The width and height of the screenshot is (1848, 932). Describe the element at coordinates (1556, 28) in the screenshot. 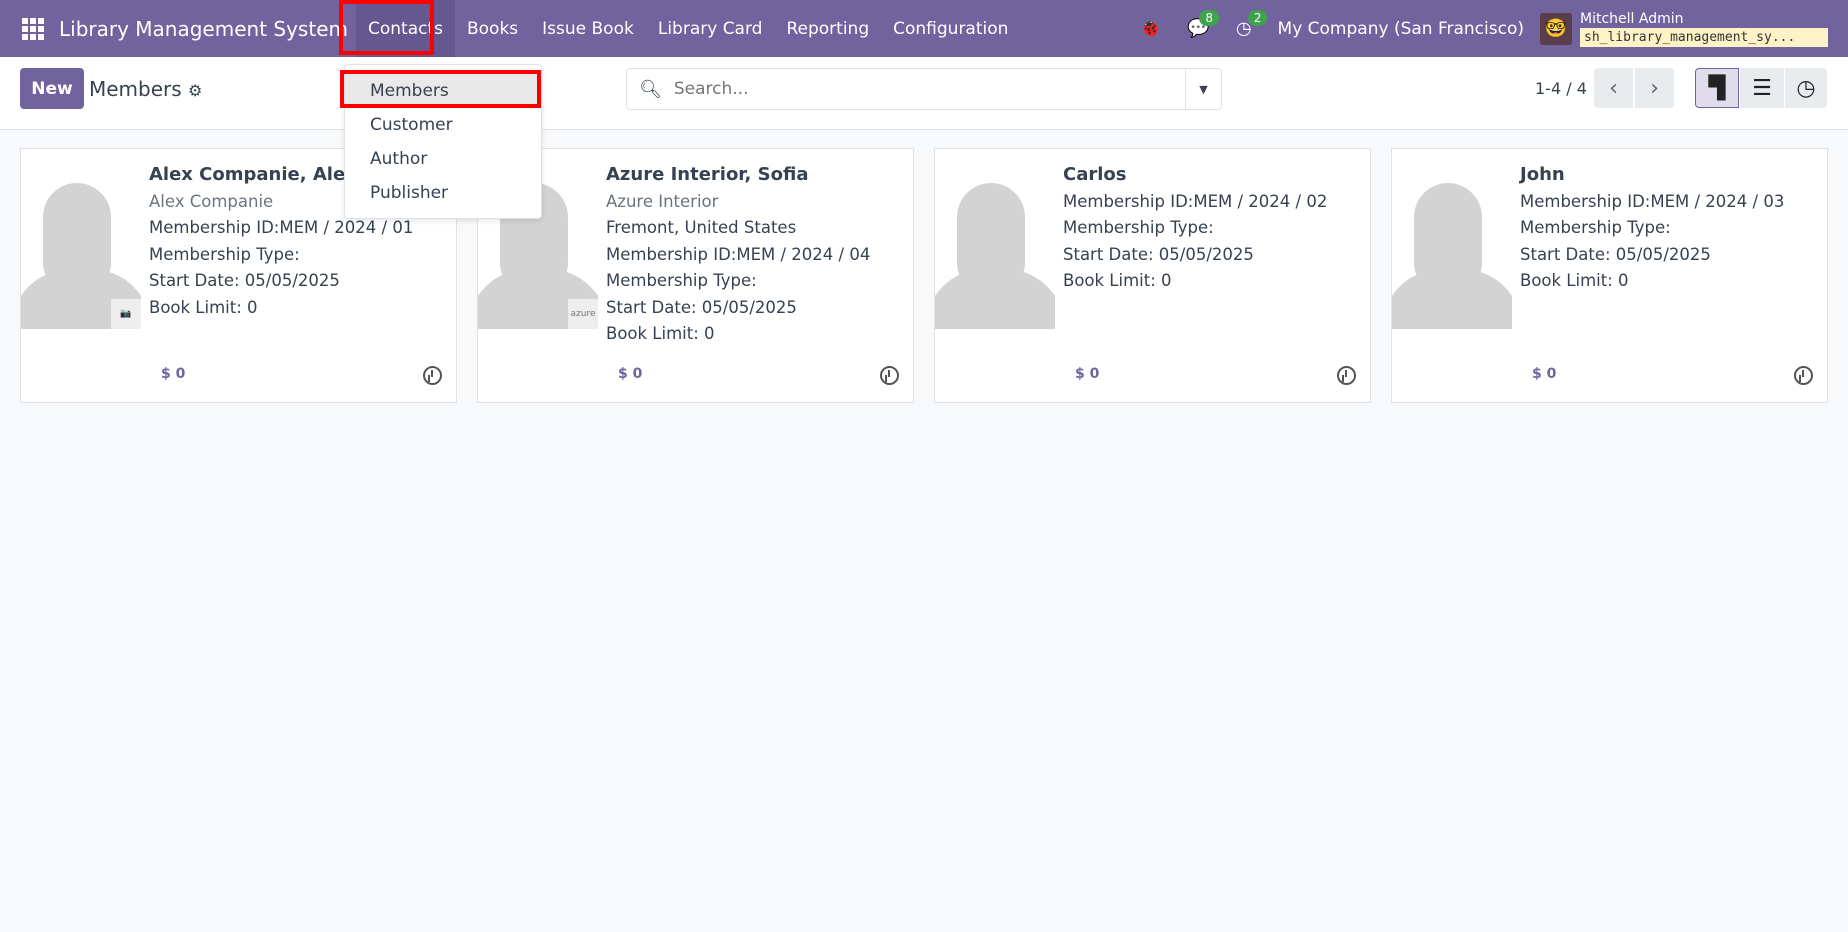

I see `user-avatar: 🤓` at that location.